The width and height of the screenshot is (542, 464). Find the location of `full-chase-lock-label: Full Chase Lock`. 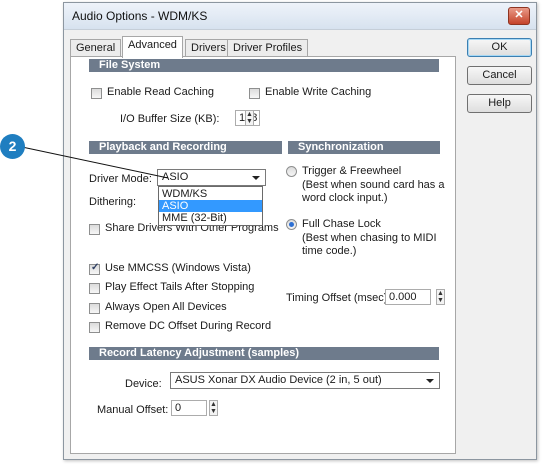

full-chase-lock-label: Full Chase Lock is located at coordinates (341, 224).